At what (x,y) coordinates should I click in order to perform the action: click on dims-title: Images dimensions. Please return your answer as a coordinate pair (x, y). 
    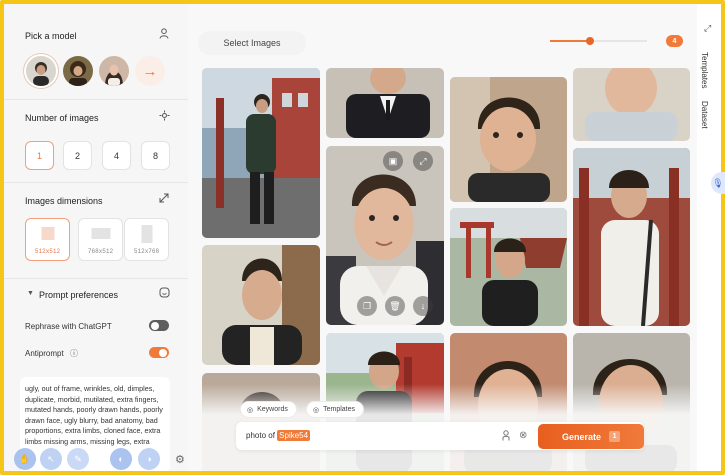
    Looking at the image, I should click on (64, 201).